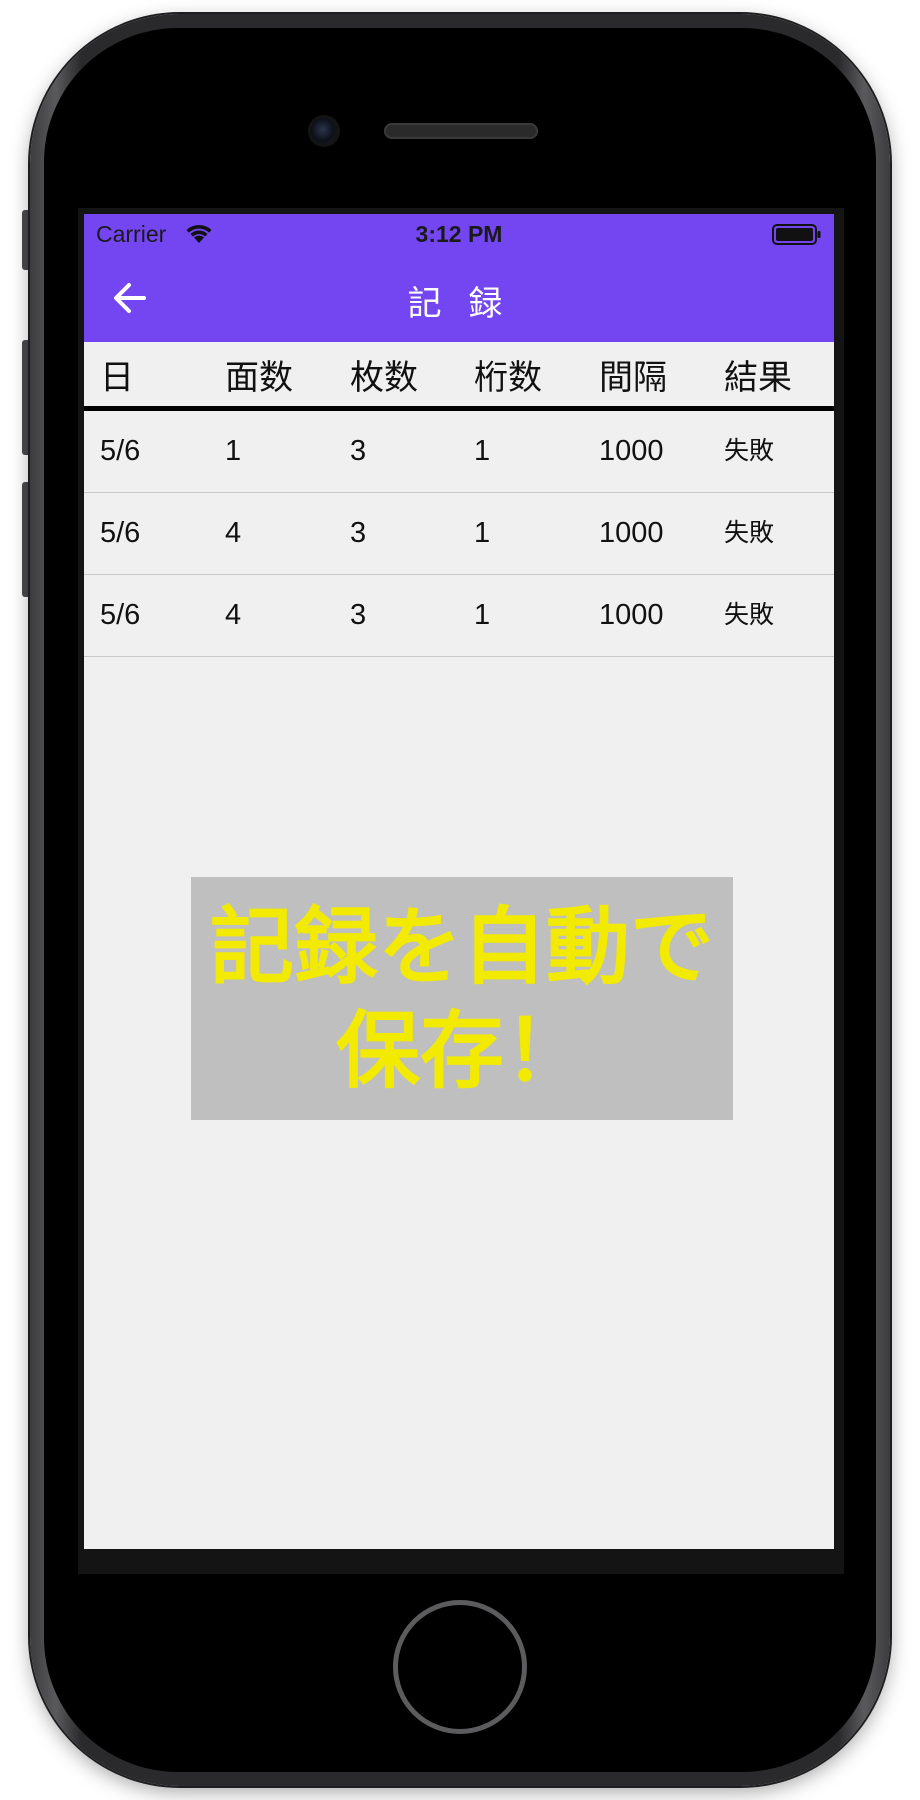  What do you see at coordinates (117, 377) in the screenshot?
I see `header-date: 日` at bounding box center [117, 377].